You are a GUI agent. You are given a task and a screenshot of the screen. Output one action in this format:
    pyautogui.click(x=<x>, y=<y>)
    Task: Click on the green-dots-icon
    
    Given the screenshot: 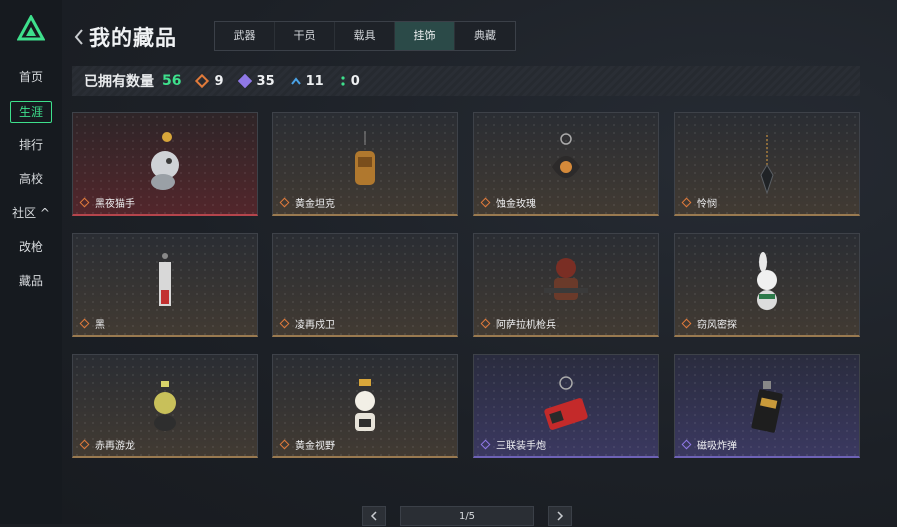 What is the action you would take?
    pyautogui.click(x=343, y=81)
    